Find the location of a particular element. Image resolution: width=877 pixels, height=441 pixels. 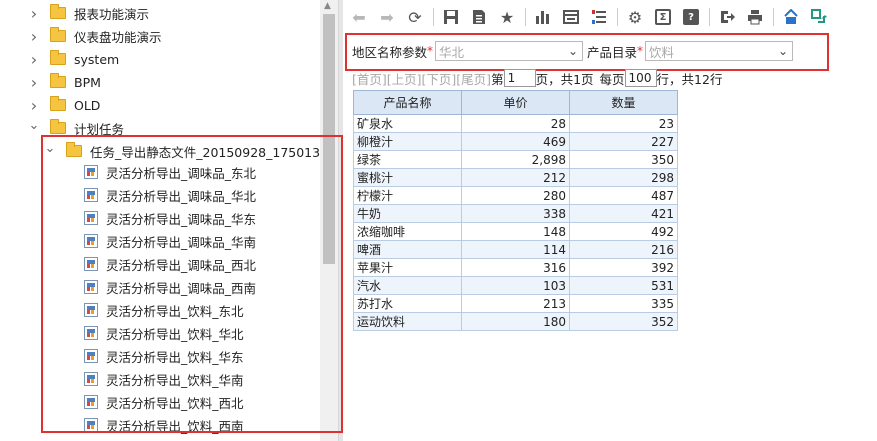

table-cell: 180 is located at coordinates (515, 321).